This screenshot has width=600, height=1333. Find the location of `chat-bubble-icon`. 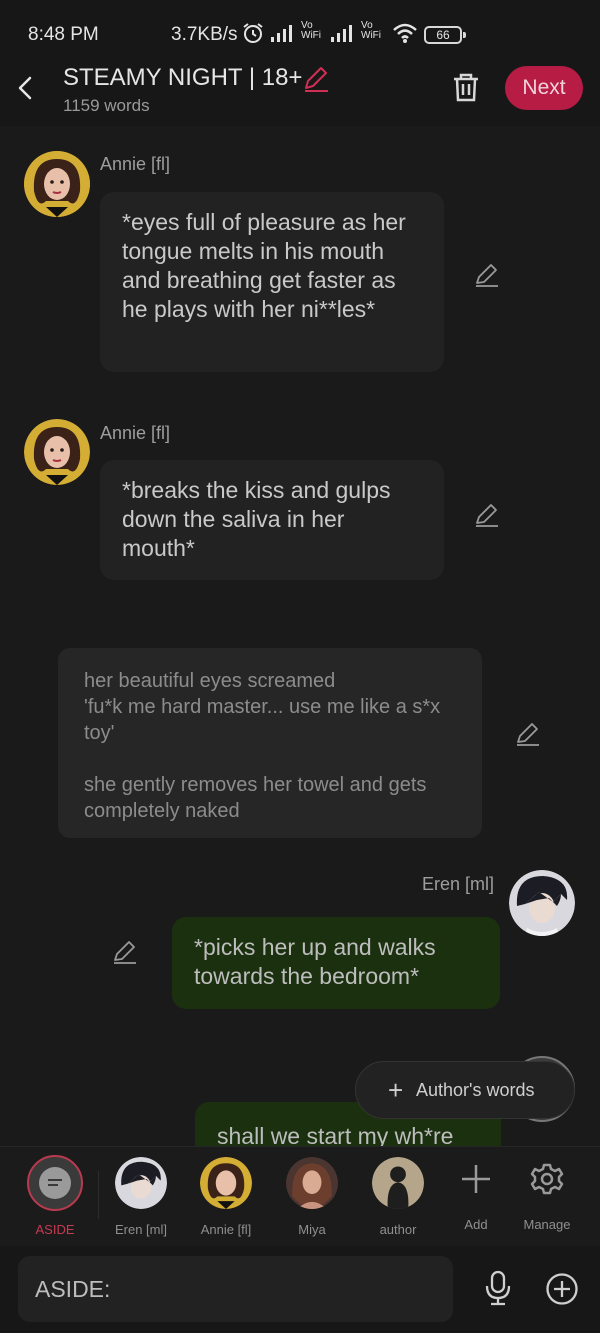

chat-bubble-icon is located at coordinates (55, 1183).